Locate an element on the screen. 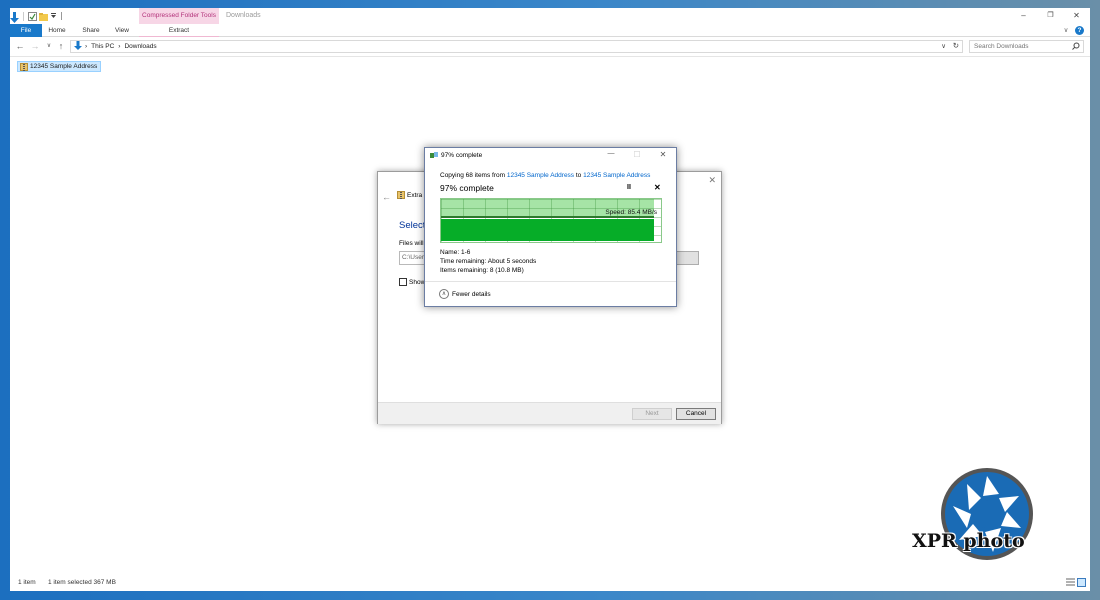 The width and height of the screenshot is (1100, 600). show-files-checkbox is located at coordinates (403, 282).